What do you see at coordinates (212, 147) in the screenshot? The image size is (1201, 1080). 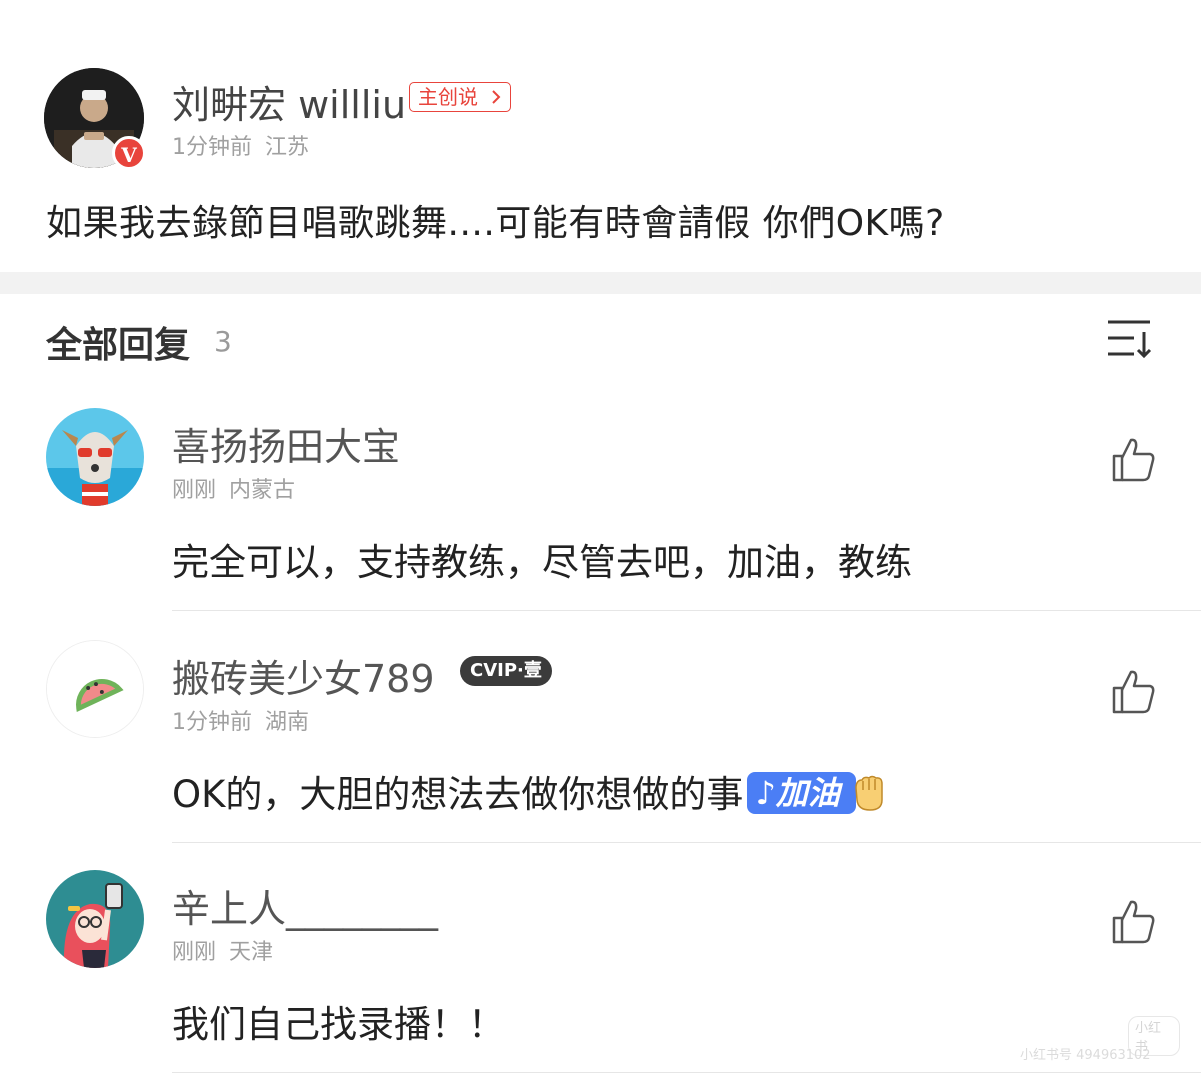 I see `post-time: 1分钟前` at bounding box center [212, 147].